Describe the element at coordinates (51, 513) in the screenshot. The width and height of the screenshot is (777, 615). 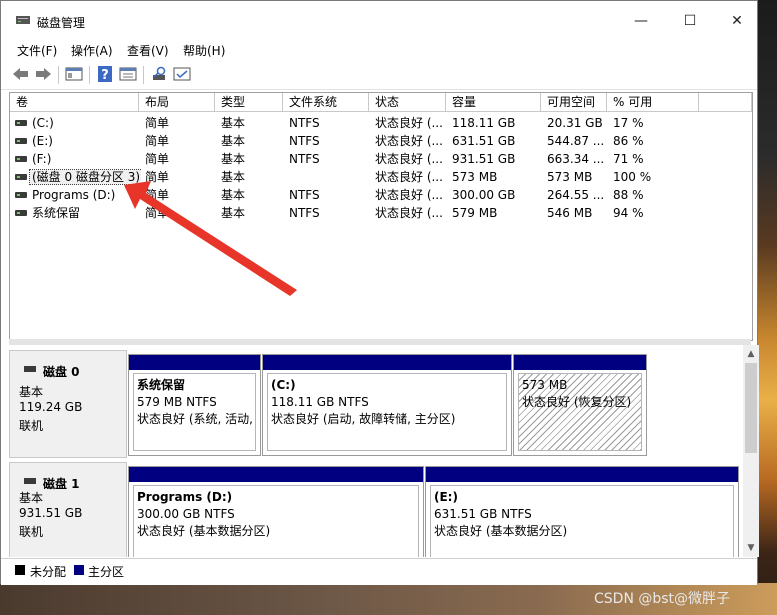
I see `disk-size: 931.51 GB` at that location.